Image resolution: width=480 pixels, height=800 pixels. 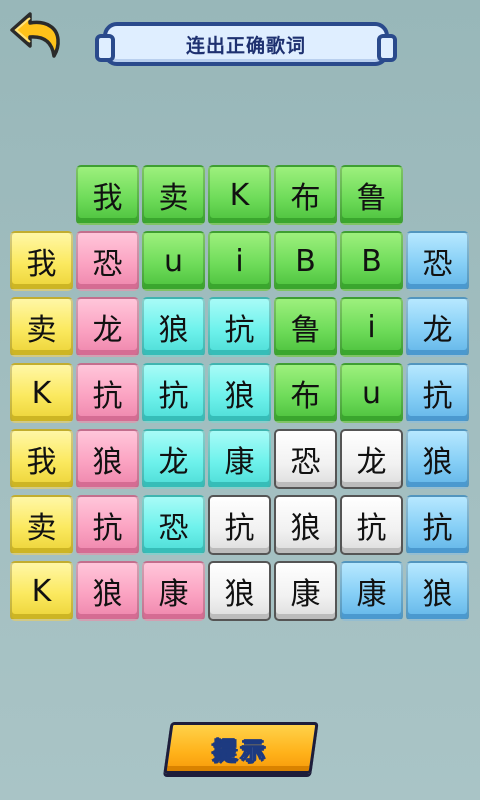 I want to click on hint-button: 提示, so click(x=241, y=748).